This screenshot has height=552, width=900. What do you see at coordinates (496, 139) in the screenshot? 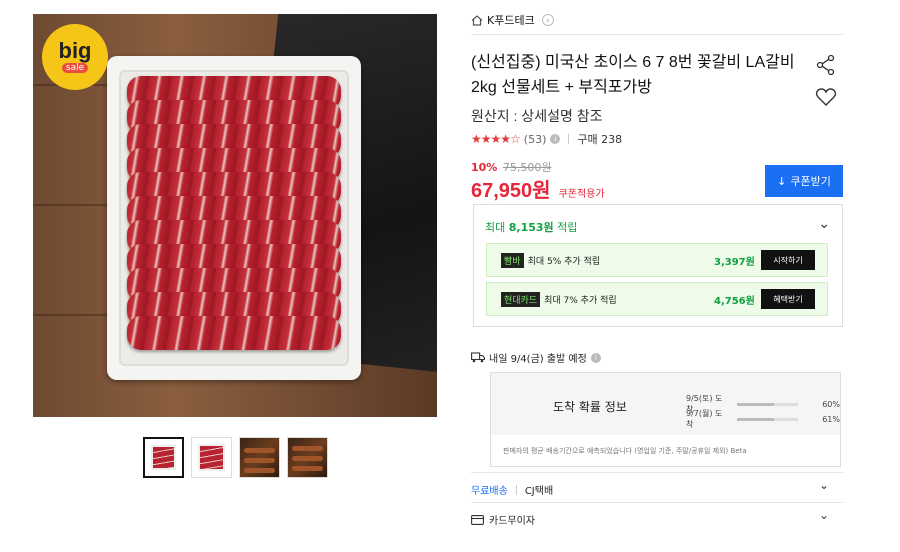
I see `rating-stars: ★★★★☆` at bounding box center [496, 139].